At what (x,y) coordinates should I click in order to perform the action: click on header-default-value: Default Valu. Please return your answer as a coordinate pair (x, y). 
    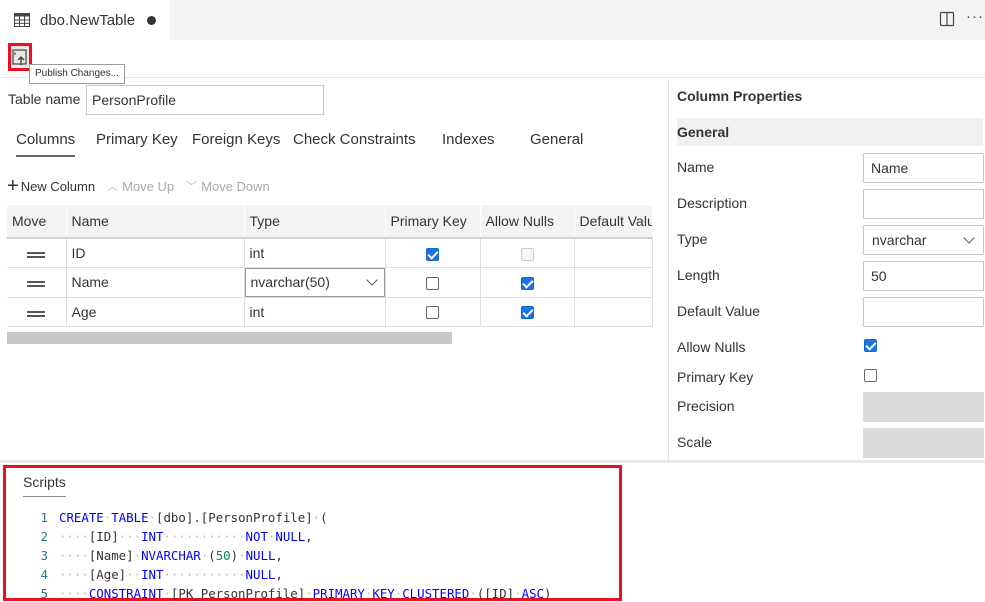
    Looking at the image, I should click on (613, 222).